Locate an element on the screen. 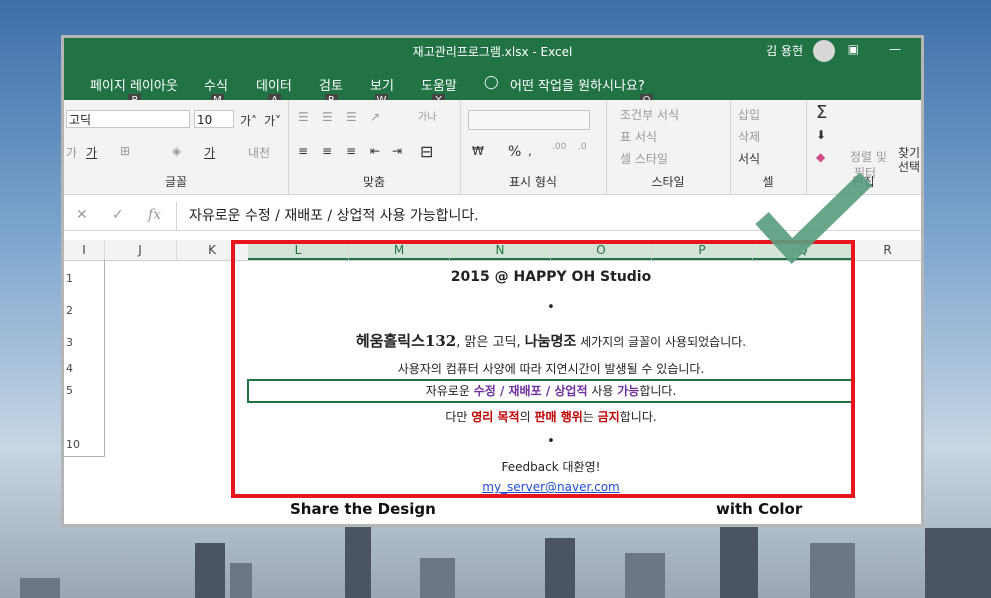 The height and width of the screenshot is (598, 991). title-bar: 재고관리프로그램.xlsx - Excel 김 용현 ▣ — is located at coordinates (492, 51).